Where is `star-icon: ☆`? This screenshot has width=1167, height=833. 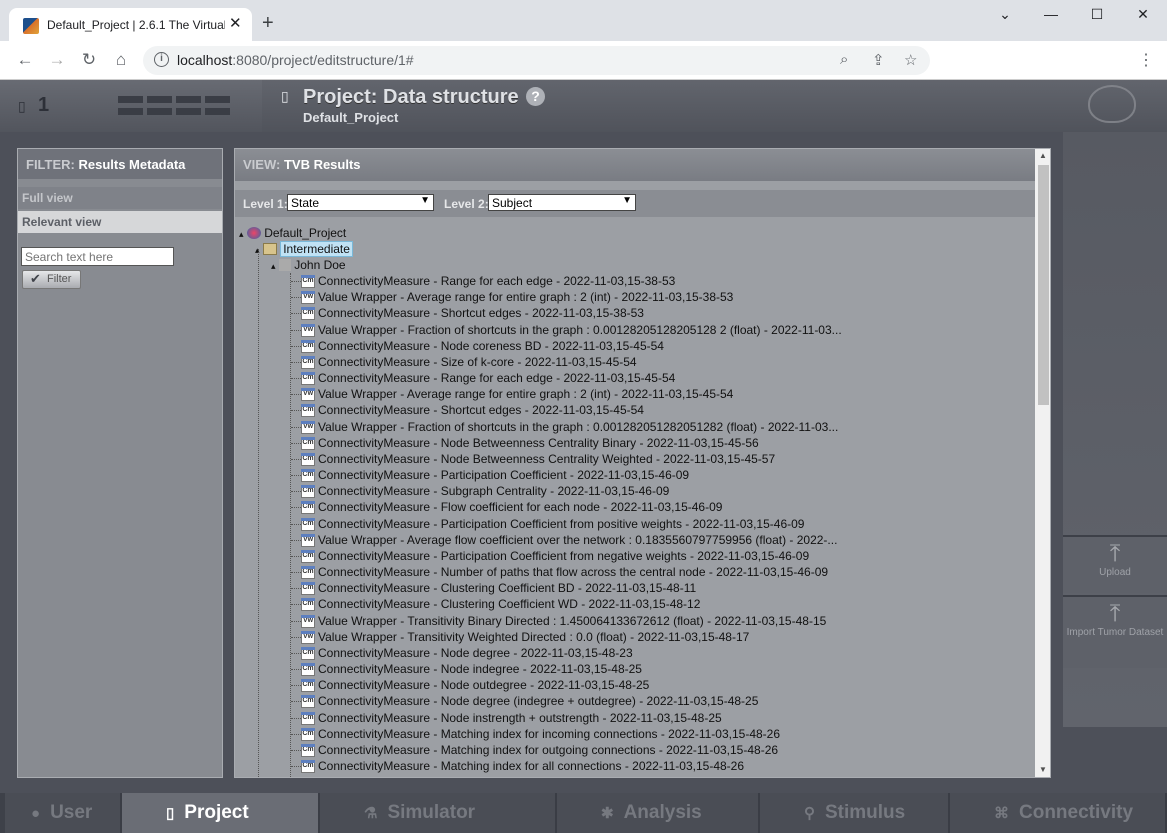
star-icon: ☆ is located at coordinates (910, 60).